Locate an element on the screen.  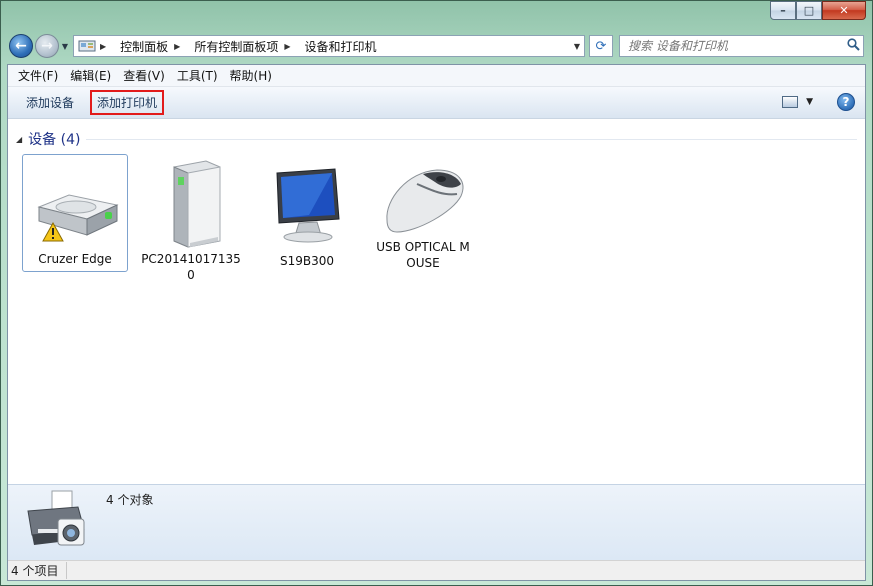
device-item: USB OPTICAL MOUSE is located at coordinates (423, 213).